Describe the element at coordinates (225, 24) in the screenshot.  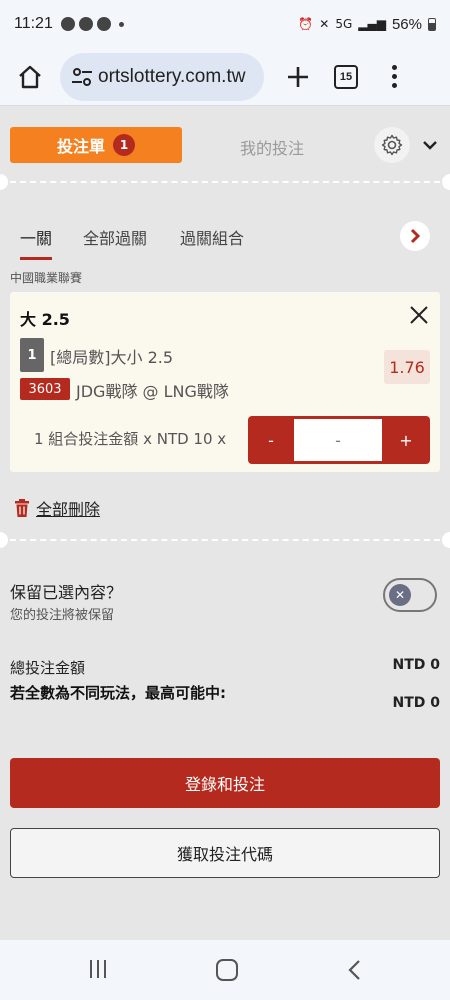
I see `status-bar: 11:21 ⏰ ✕ 5G ▂▄▆ 56%` at that location.